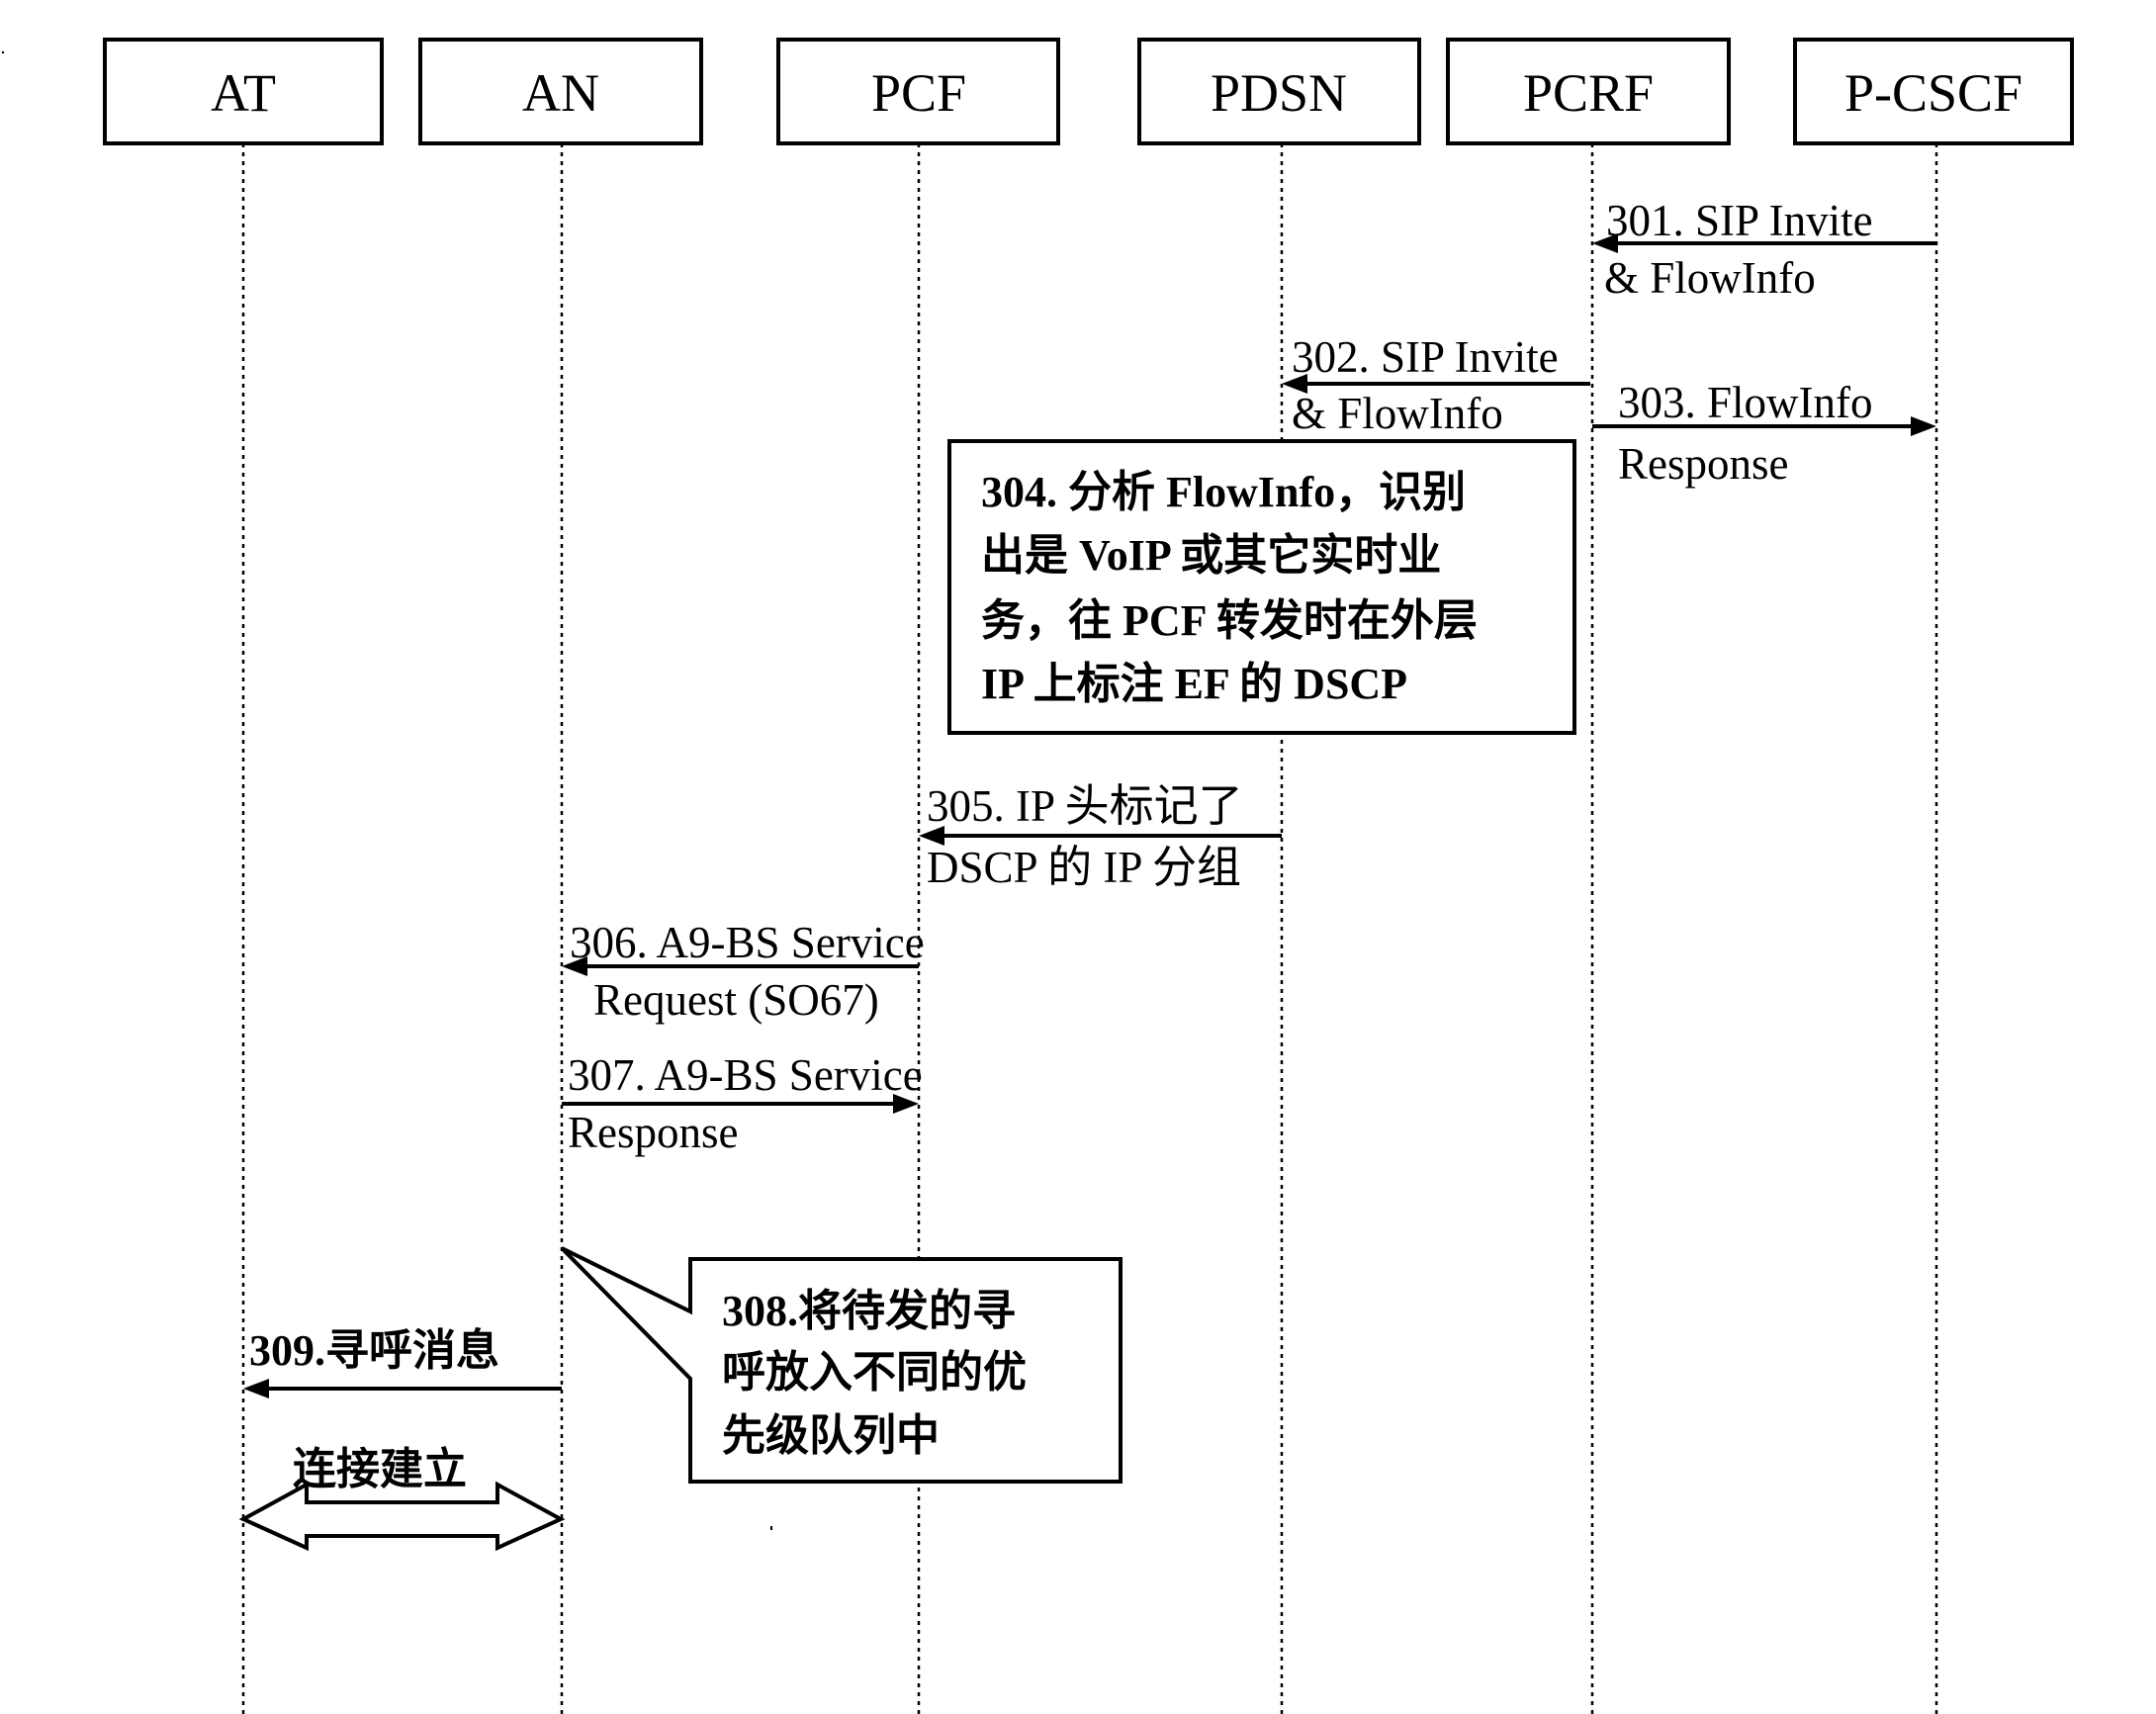  I want to click on entity-label: PCRF, so click(1588, 93).